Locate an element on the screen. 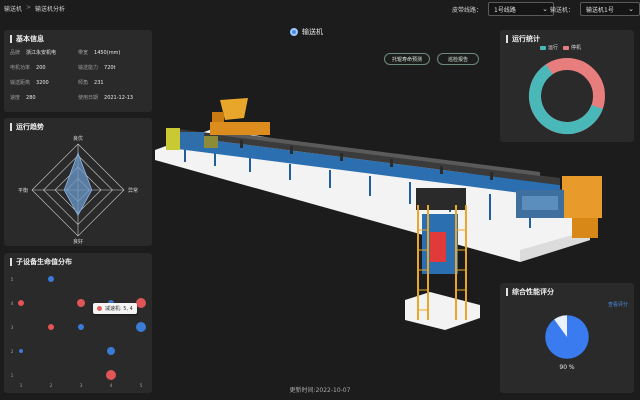 This screenshot has width=640, height=400. info-value: 2021-12-13 is located at coordinates (119, 98).